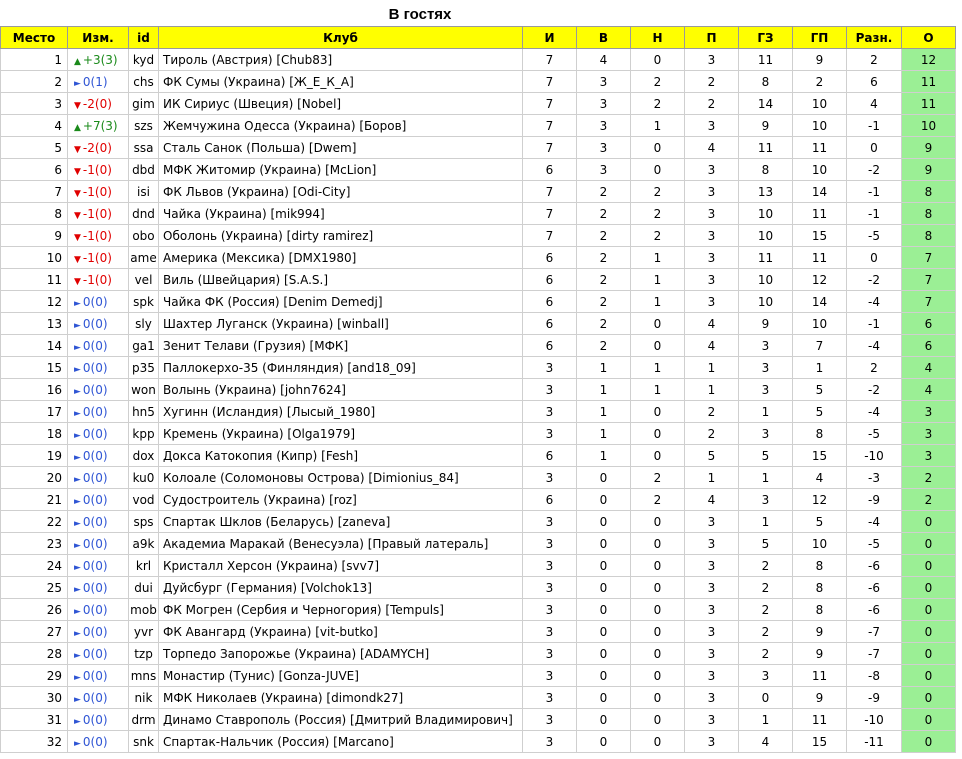 The width and height of the screenshot is (962, 759). Describe the element at coordinates (819, 103) in the screenshot. I see `goals-against-cell: 10` at that location.